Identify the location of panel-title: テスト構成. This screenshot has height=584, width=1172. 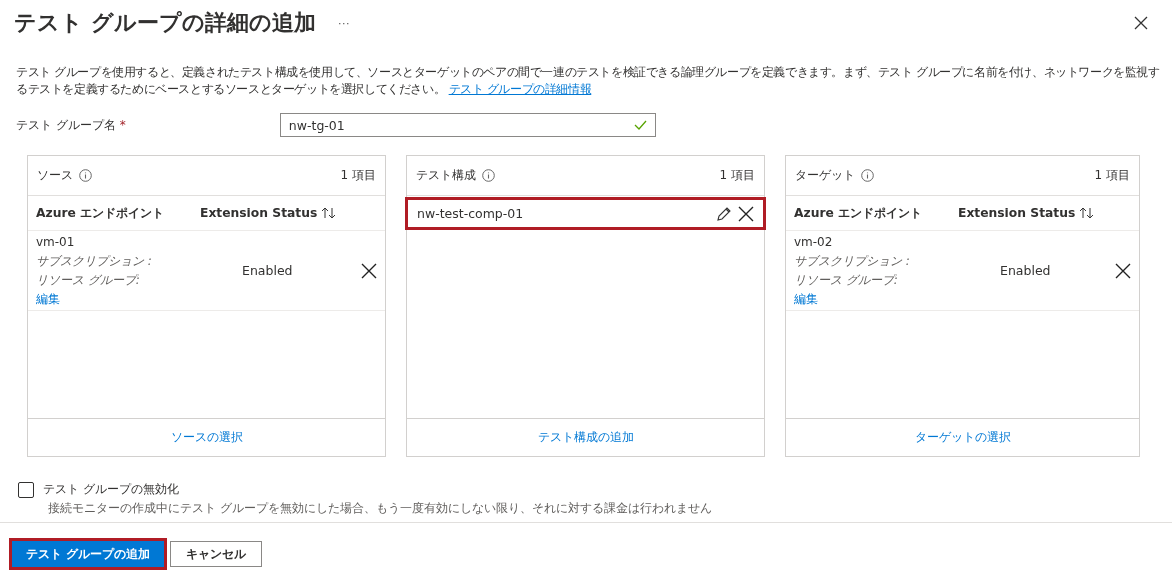
(446, 175).